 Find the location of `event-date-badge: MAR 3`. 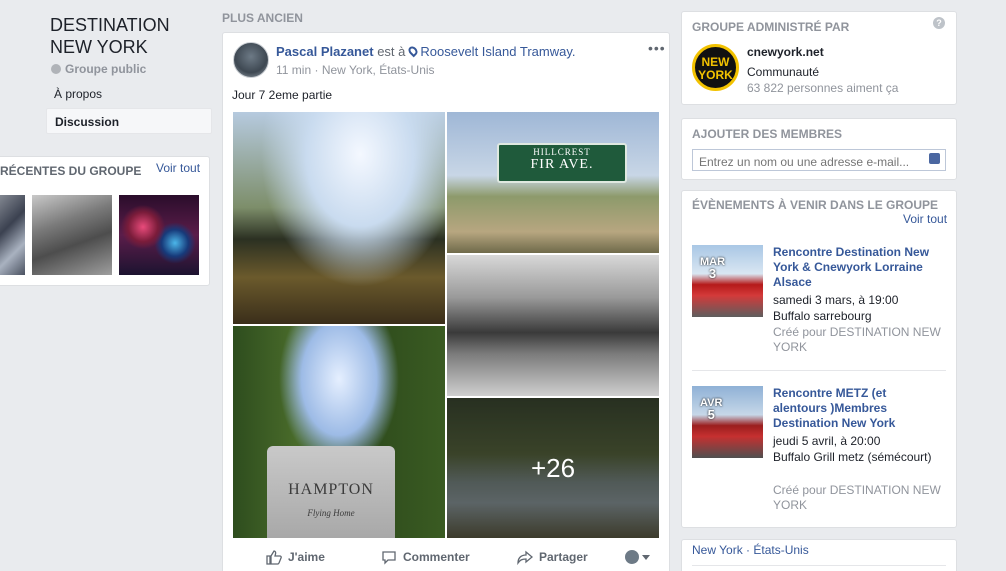

event-date-badge: MAR 3 is located at coordinates (712, 268).